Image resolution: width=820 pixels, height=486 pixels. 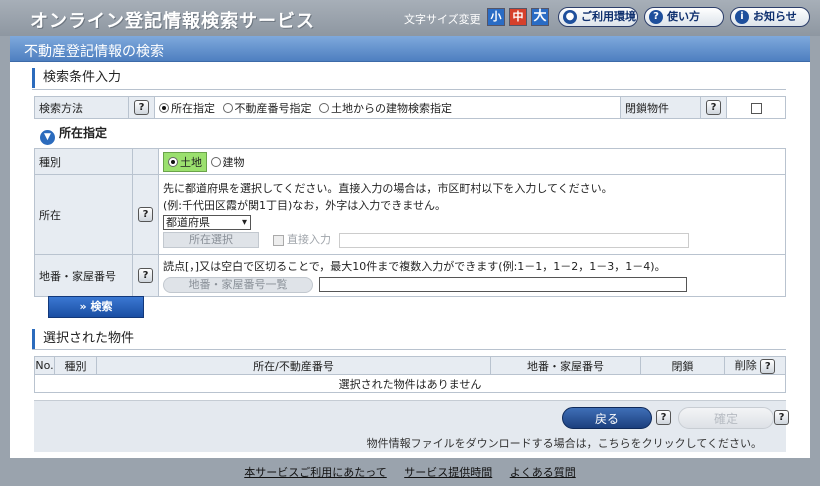 What do you see at coordinates (83, 339) in the screenshot?
I see `selected-section-title: 選択された物件` at bounding box center [83, 339].